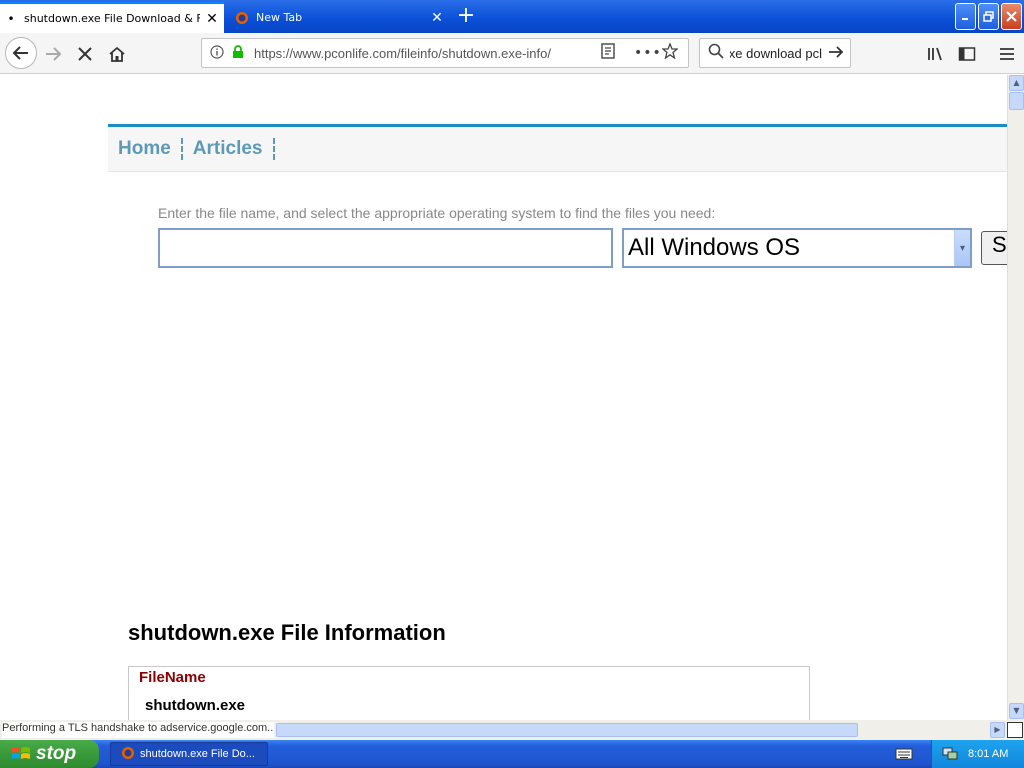  Describe the element at coordinates (714, 247) in the screenshot. I see `os-select-value: All Windows OS` at that location.